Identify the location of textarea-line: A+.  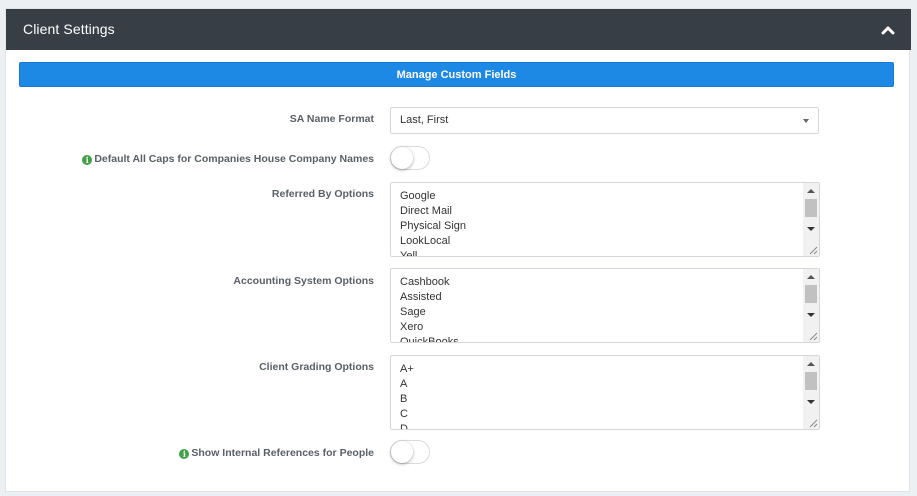
(407, 369).